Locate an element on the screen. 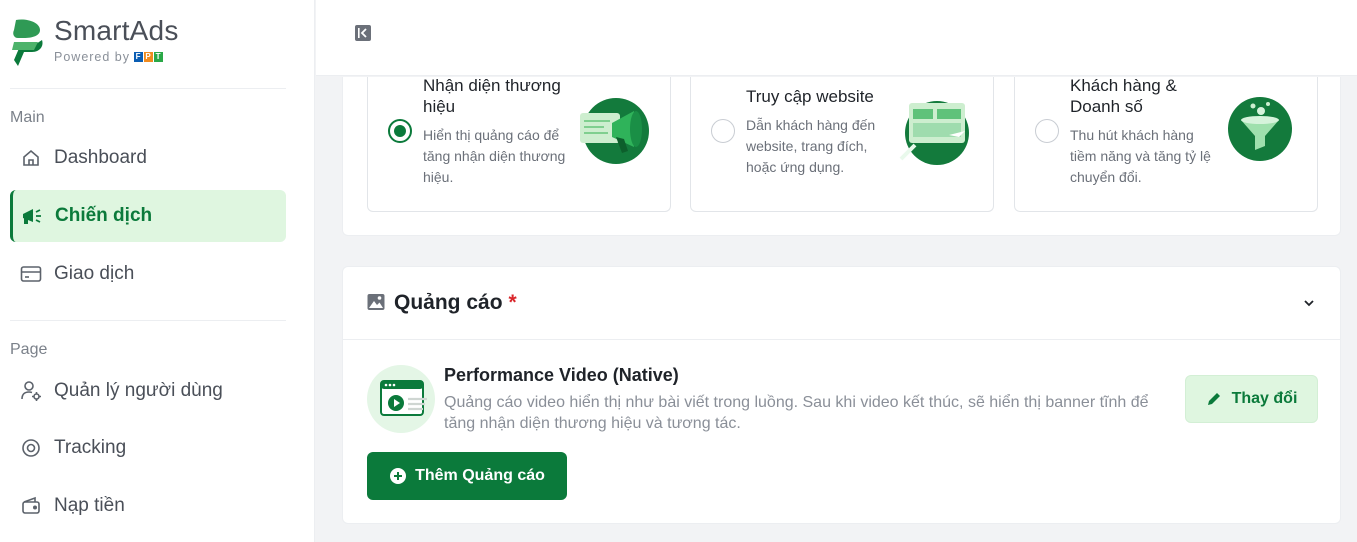 This screenshot has height=542, width=1357. add-button-label: Thêm Quảng cáo is located at coordinates (480, 475).